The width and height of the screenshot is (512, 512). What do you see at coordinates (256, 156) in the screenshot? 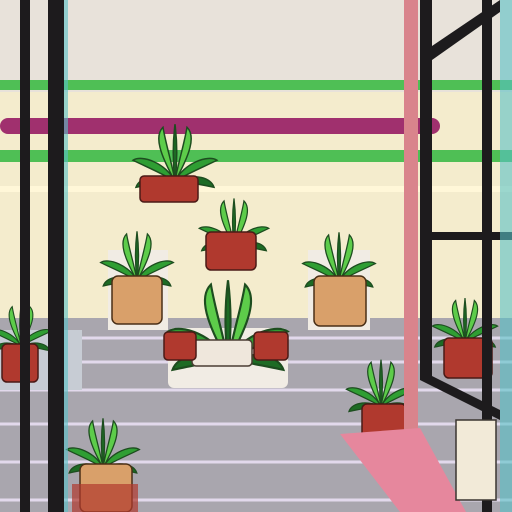
I see `rail-green-mid` at bounding box center [256, 156].